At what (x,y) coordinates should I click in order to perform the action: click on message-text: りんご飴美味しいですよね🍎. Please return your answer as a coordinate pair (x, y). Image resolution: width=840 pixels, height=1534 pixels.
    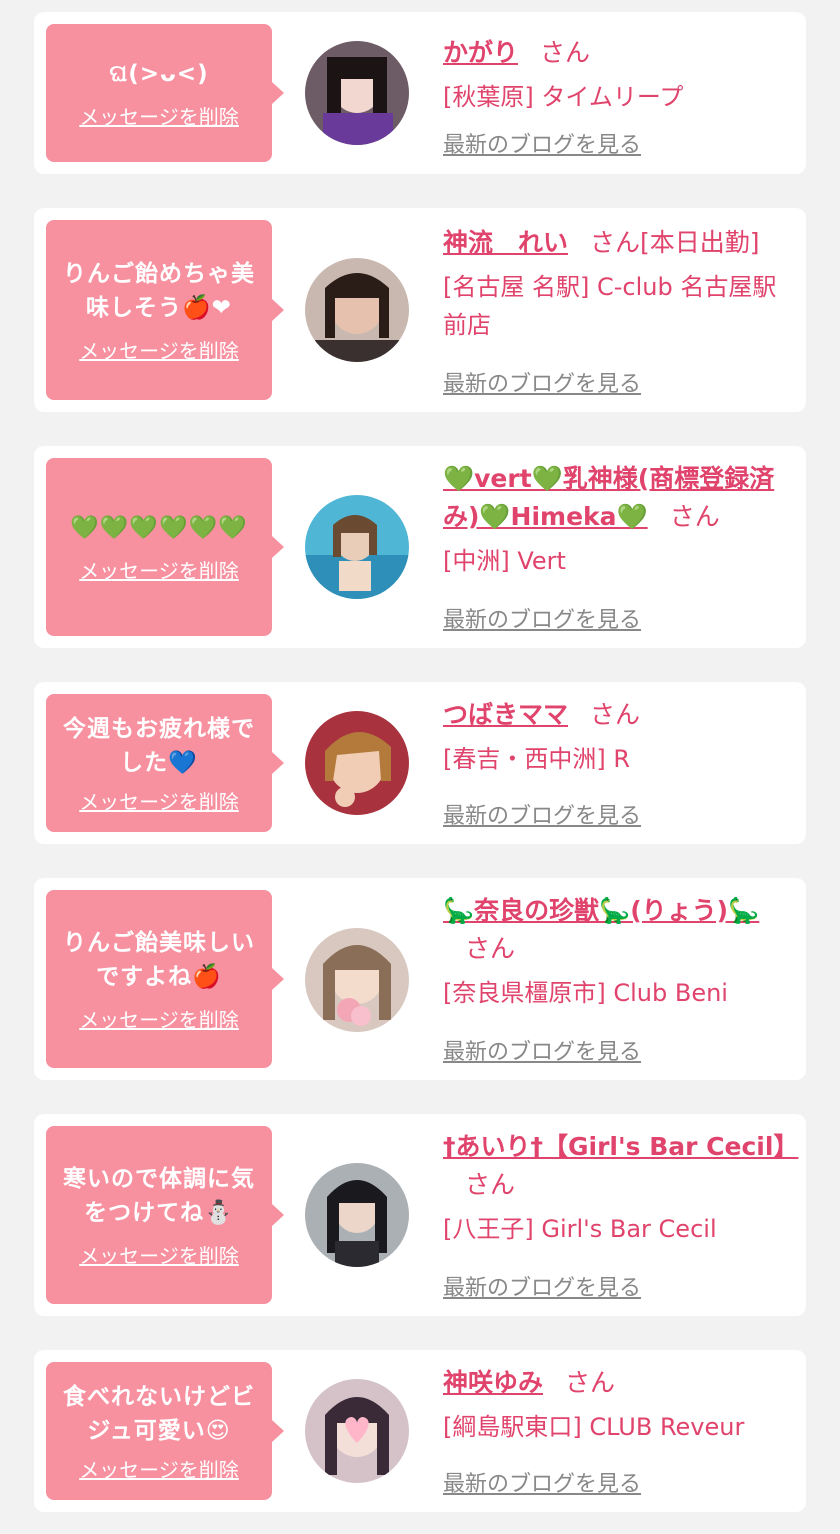
    Looking at the image, I should click on (159, 959).